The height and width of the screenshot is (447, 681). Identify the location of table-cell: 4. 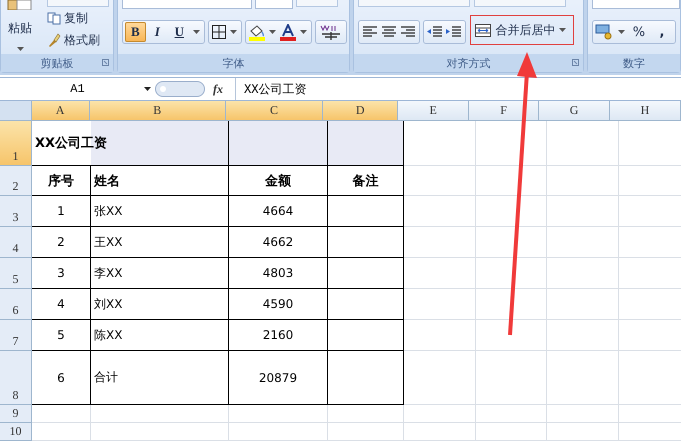
(61, 304).